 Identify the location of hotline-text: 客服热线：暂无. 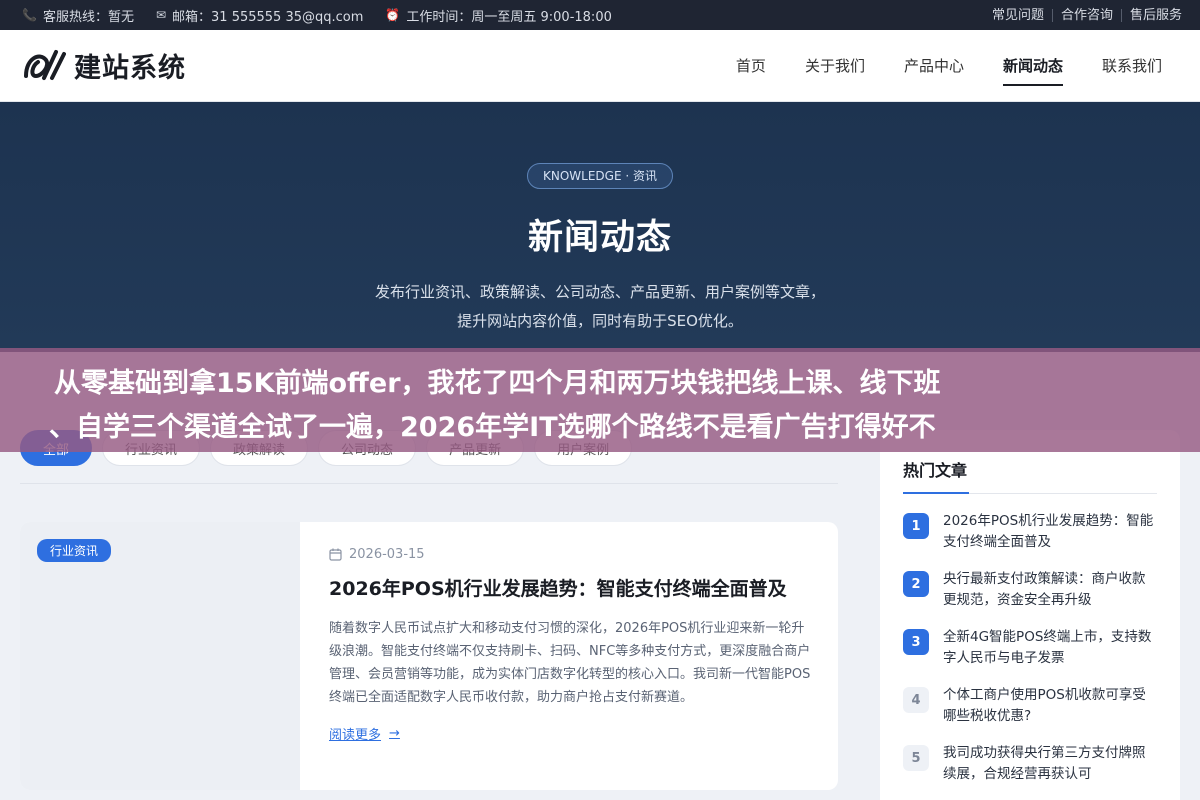
(88, 17).